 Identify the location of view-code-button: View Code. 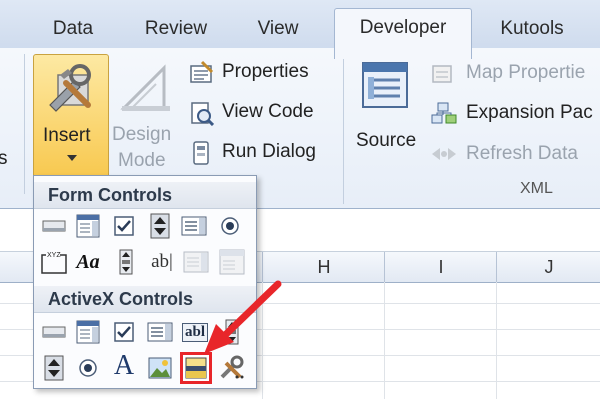
(263, 114).